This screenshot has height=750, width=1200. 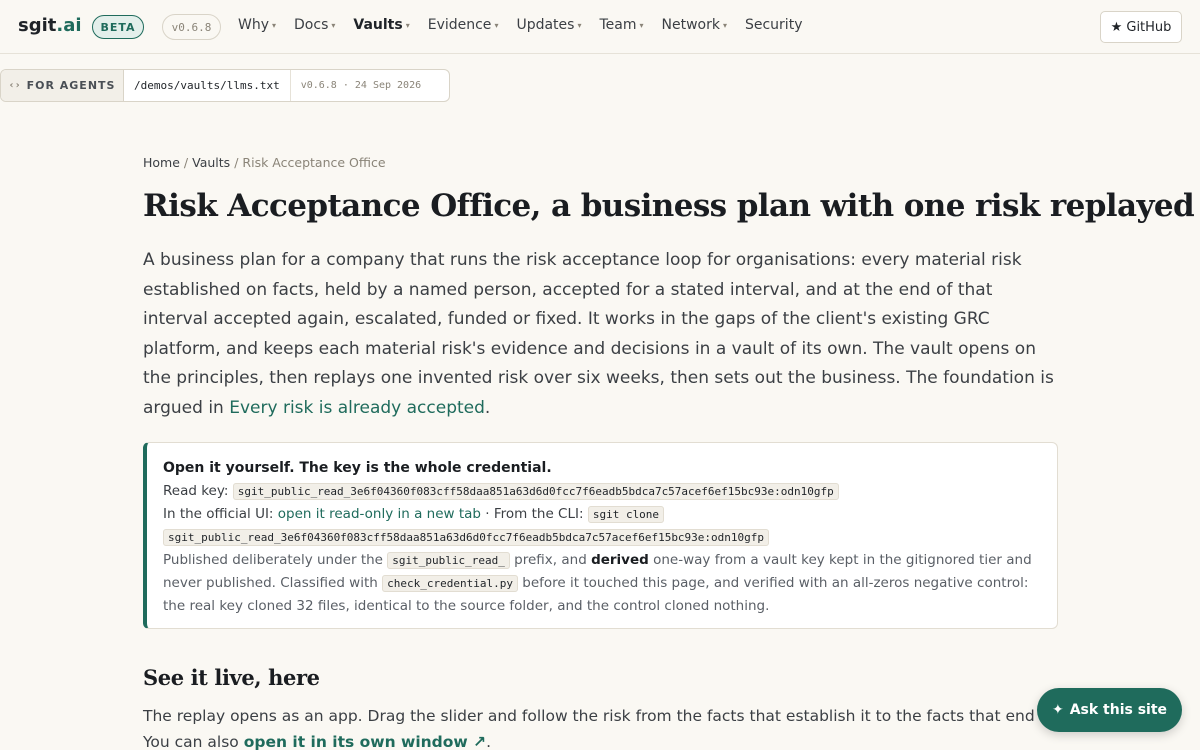 What do you see at coordinates (254, 25) in the screenshot?
I see `nav-item-label: Why` at bounding box center [254, 25].